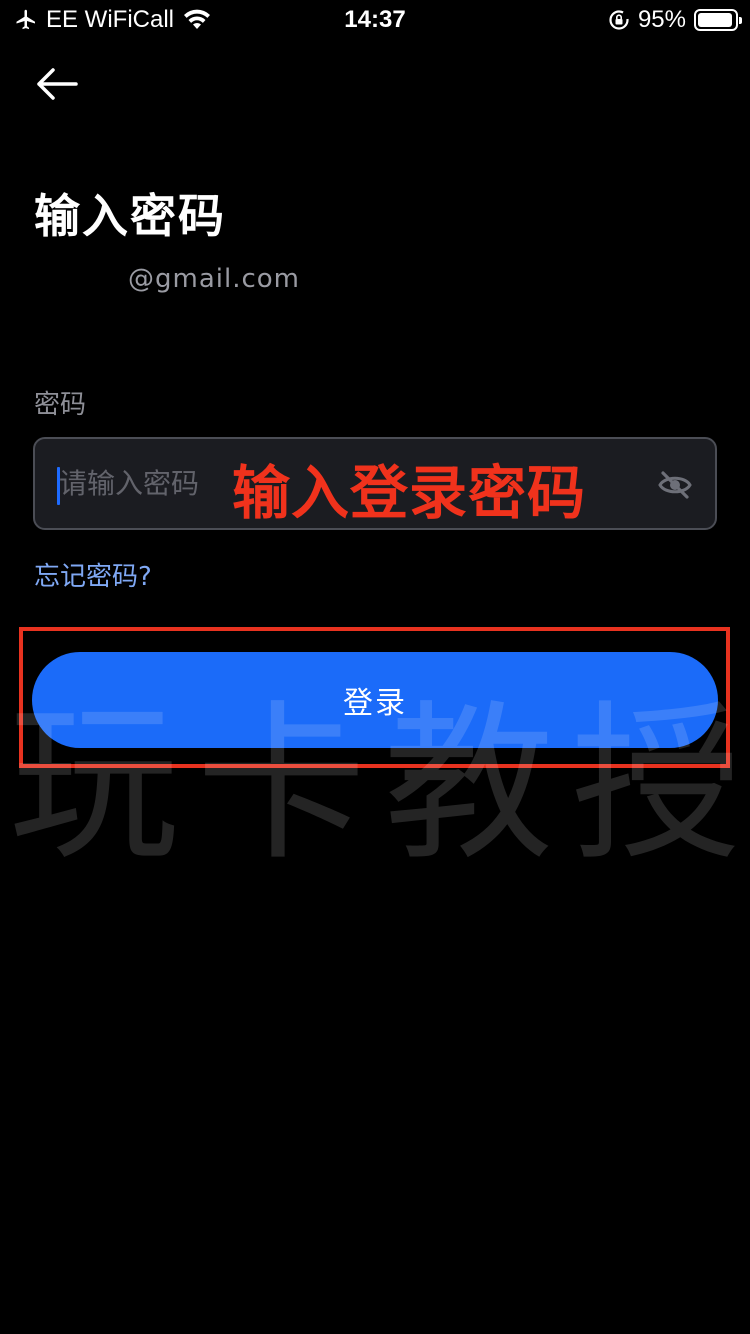  What do you see at coordinates (375, 700) in the screenshot?
I see `login-button: 登录` at bounding box center [375, 700].